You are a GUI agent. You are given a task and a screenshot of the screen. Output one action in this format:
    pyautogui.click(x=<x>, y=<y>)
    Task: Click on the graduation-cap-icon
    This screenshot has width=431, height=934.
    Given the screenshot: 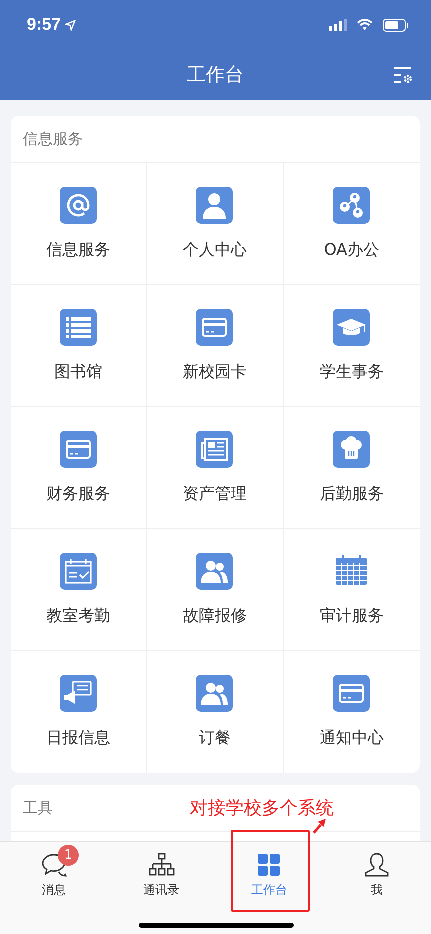 What is the action you would take?
    pyautogui.click(x=351, y=327)
    